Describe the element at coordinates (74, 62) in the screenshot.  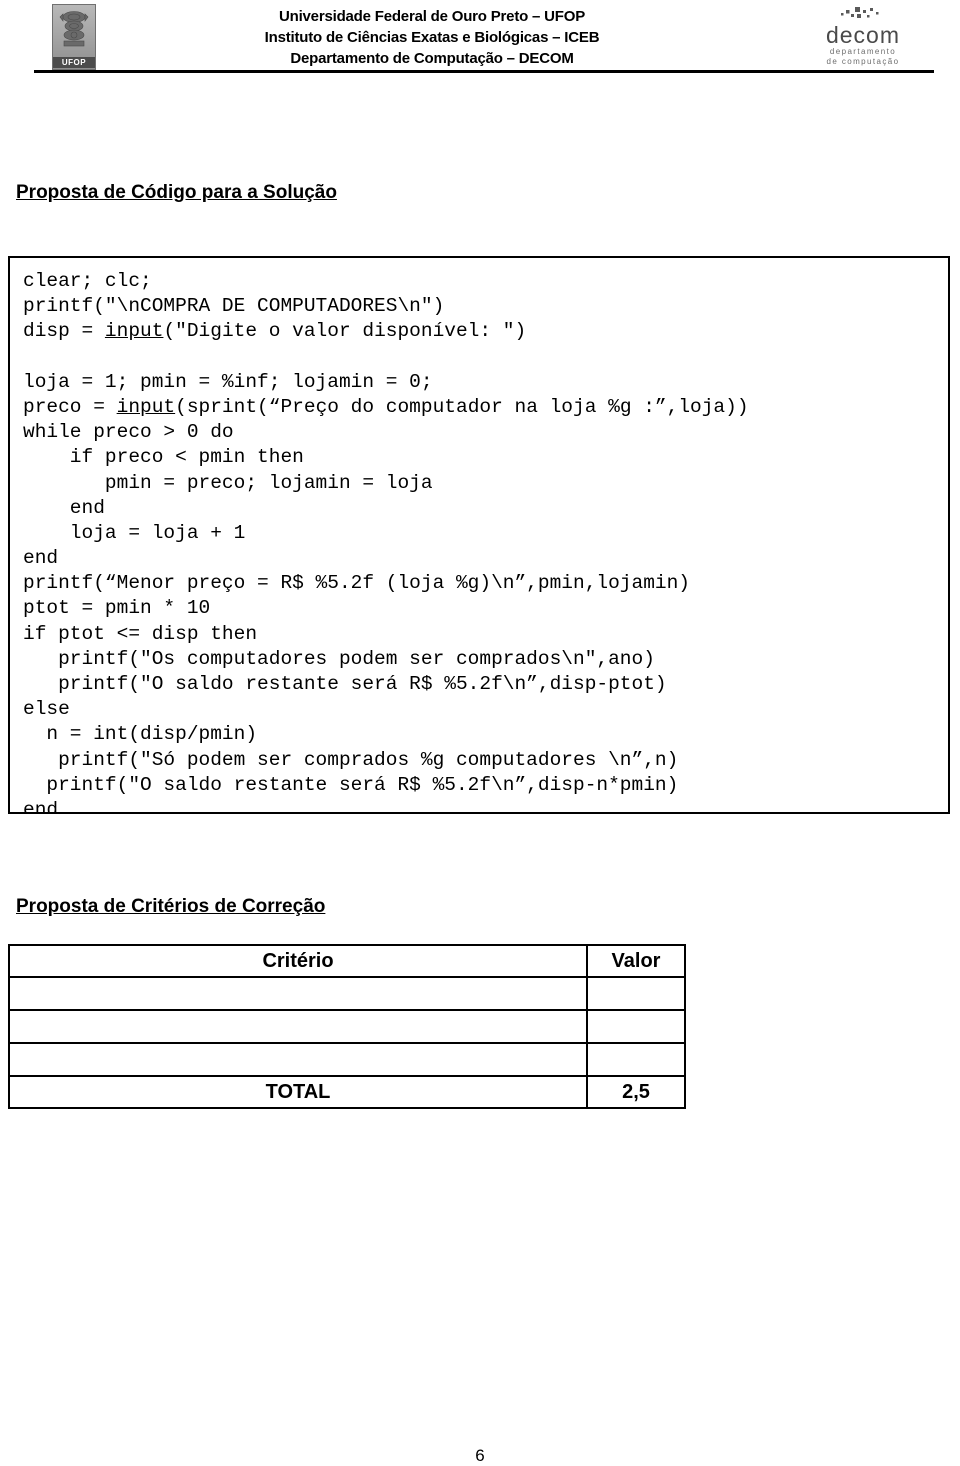
I see `ufop-logo-label: UFOP` at that location.